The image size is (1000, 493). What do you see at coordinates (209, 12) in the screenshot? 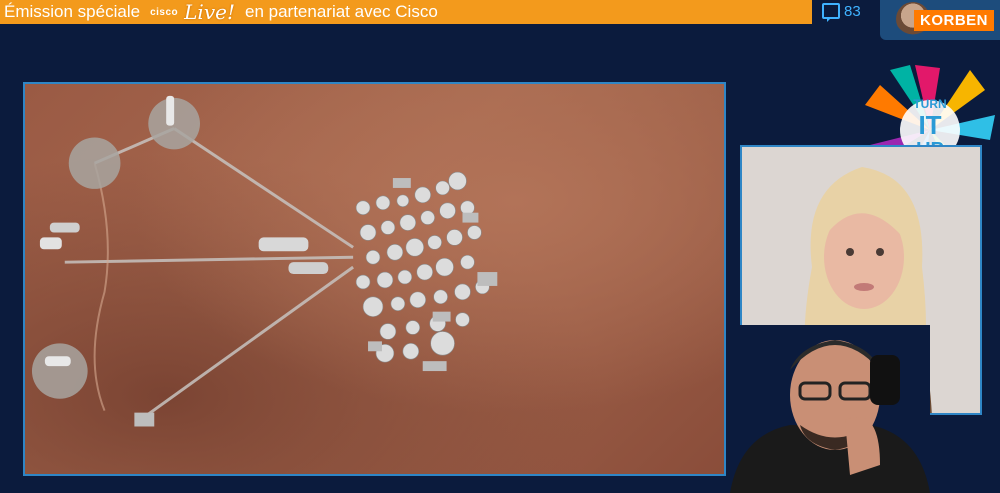
I see `cisco-live-logo: Live!` at bounding box center [209, 12].